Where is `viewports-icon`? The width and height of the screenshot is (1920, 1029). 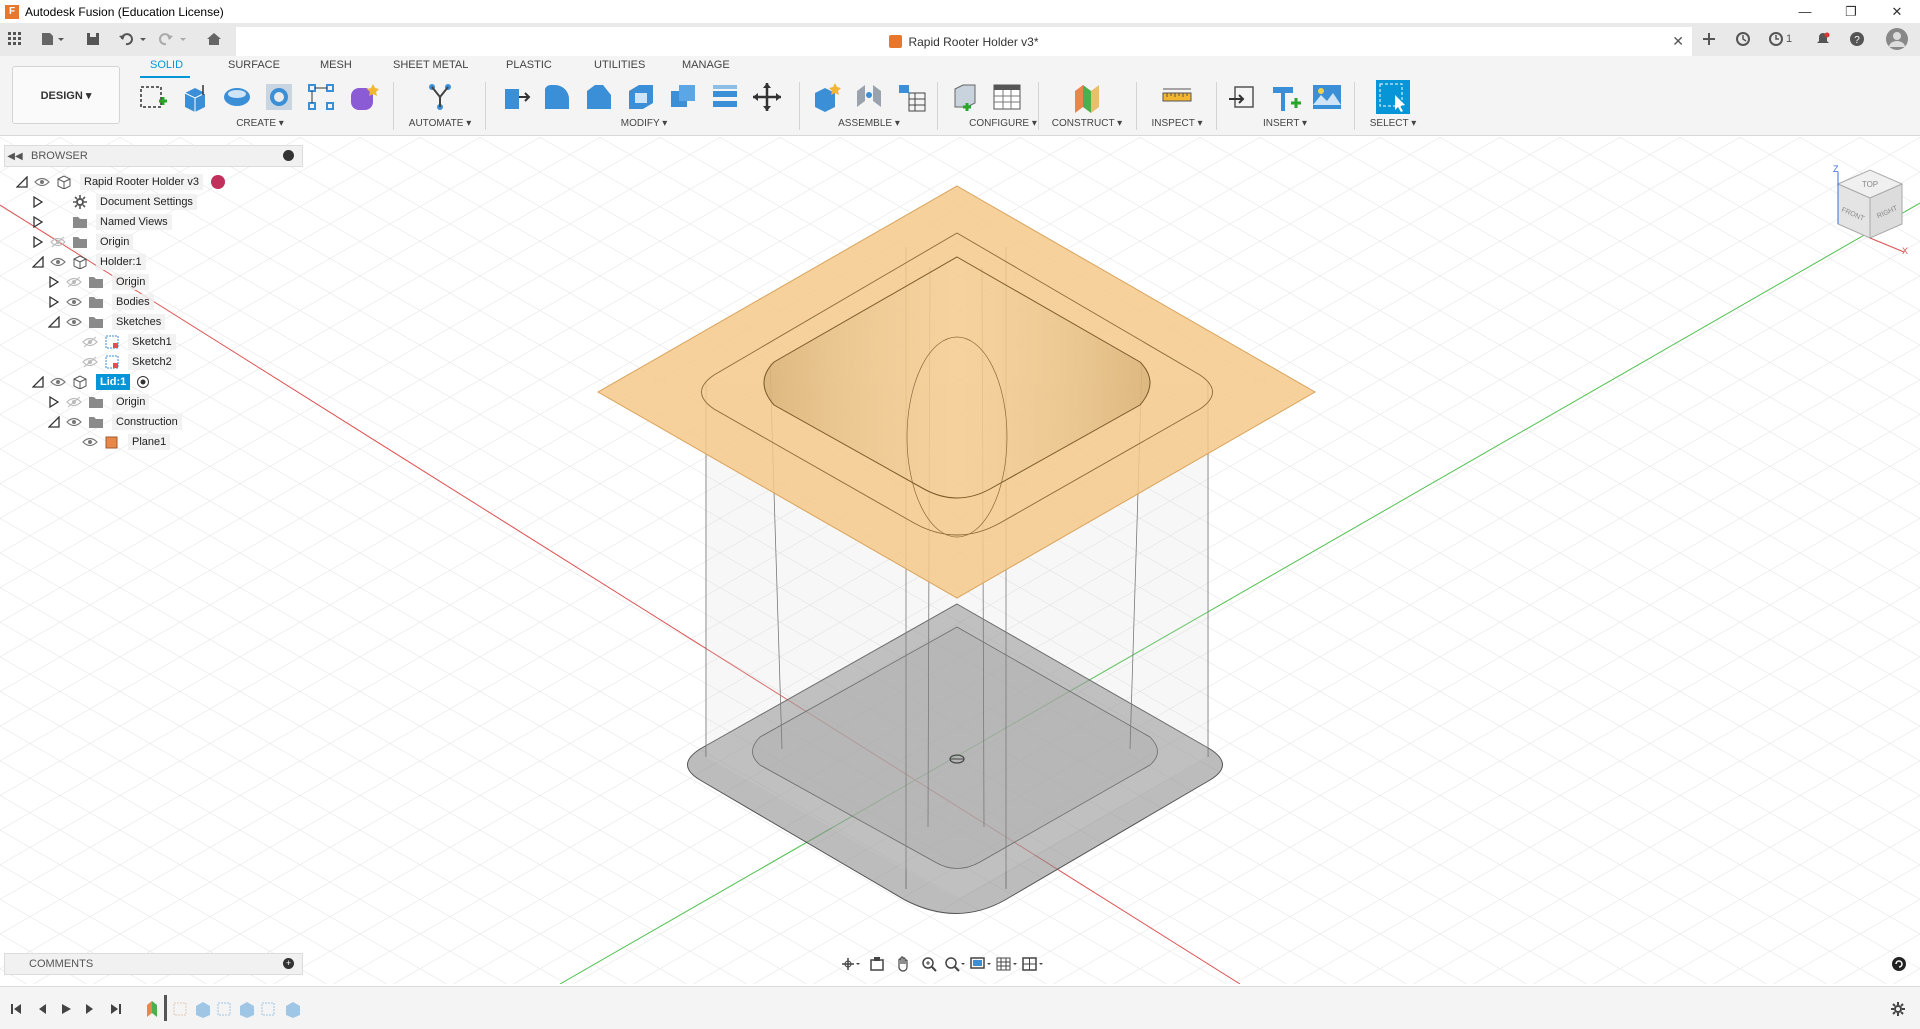 viewports-icon is located at coordinates (1033, 964).